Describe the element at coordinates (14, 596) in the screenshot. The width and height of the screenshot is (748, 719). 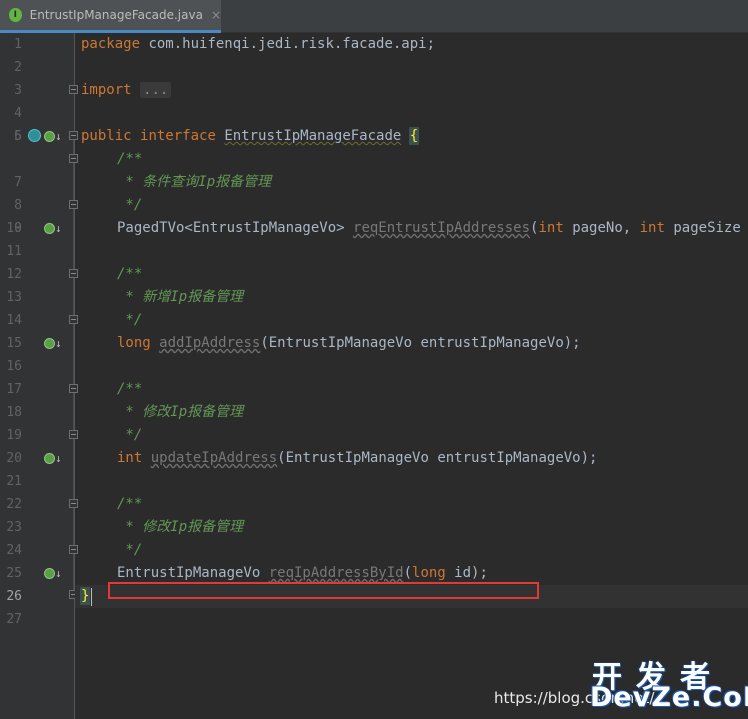
I see `line-number-current: 26` at that location.